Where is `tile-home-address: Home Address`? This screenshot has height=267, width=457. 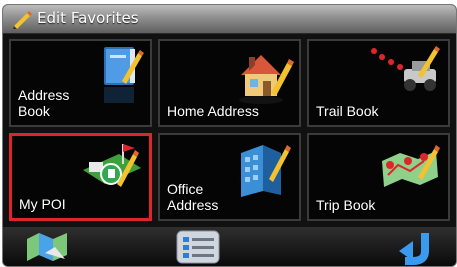
tile-home-address: Home Address is located at coordinates (229, 83).